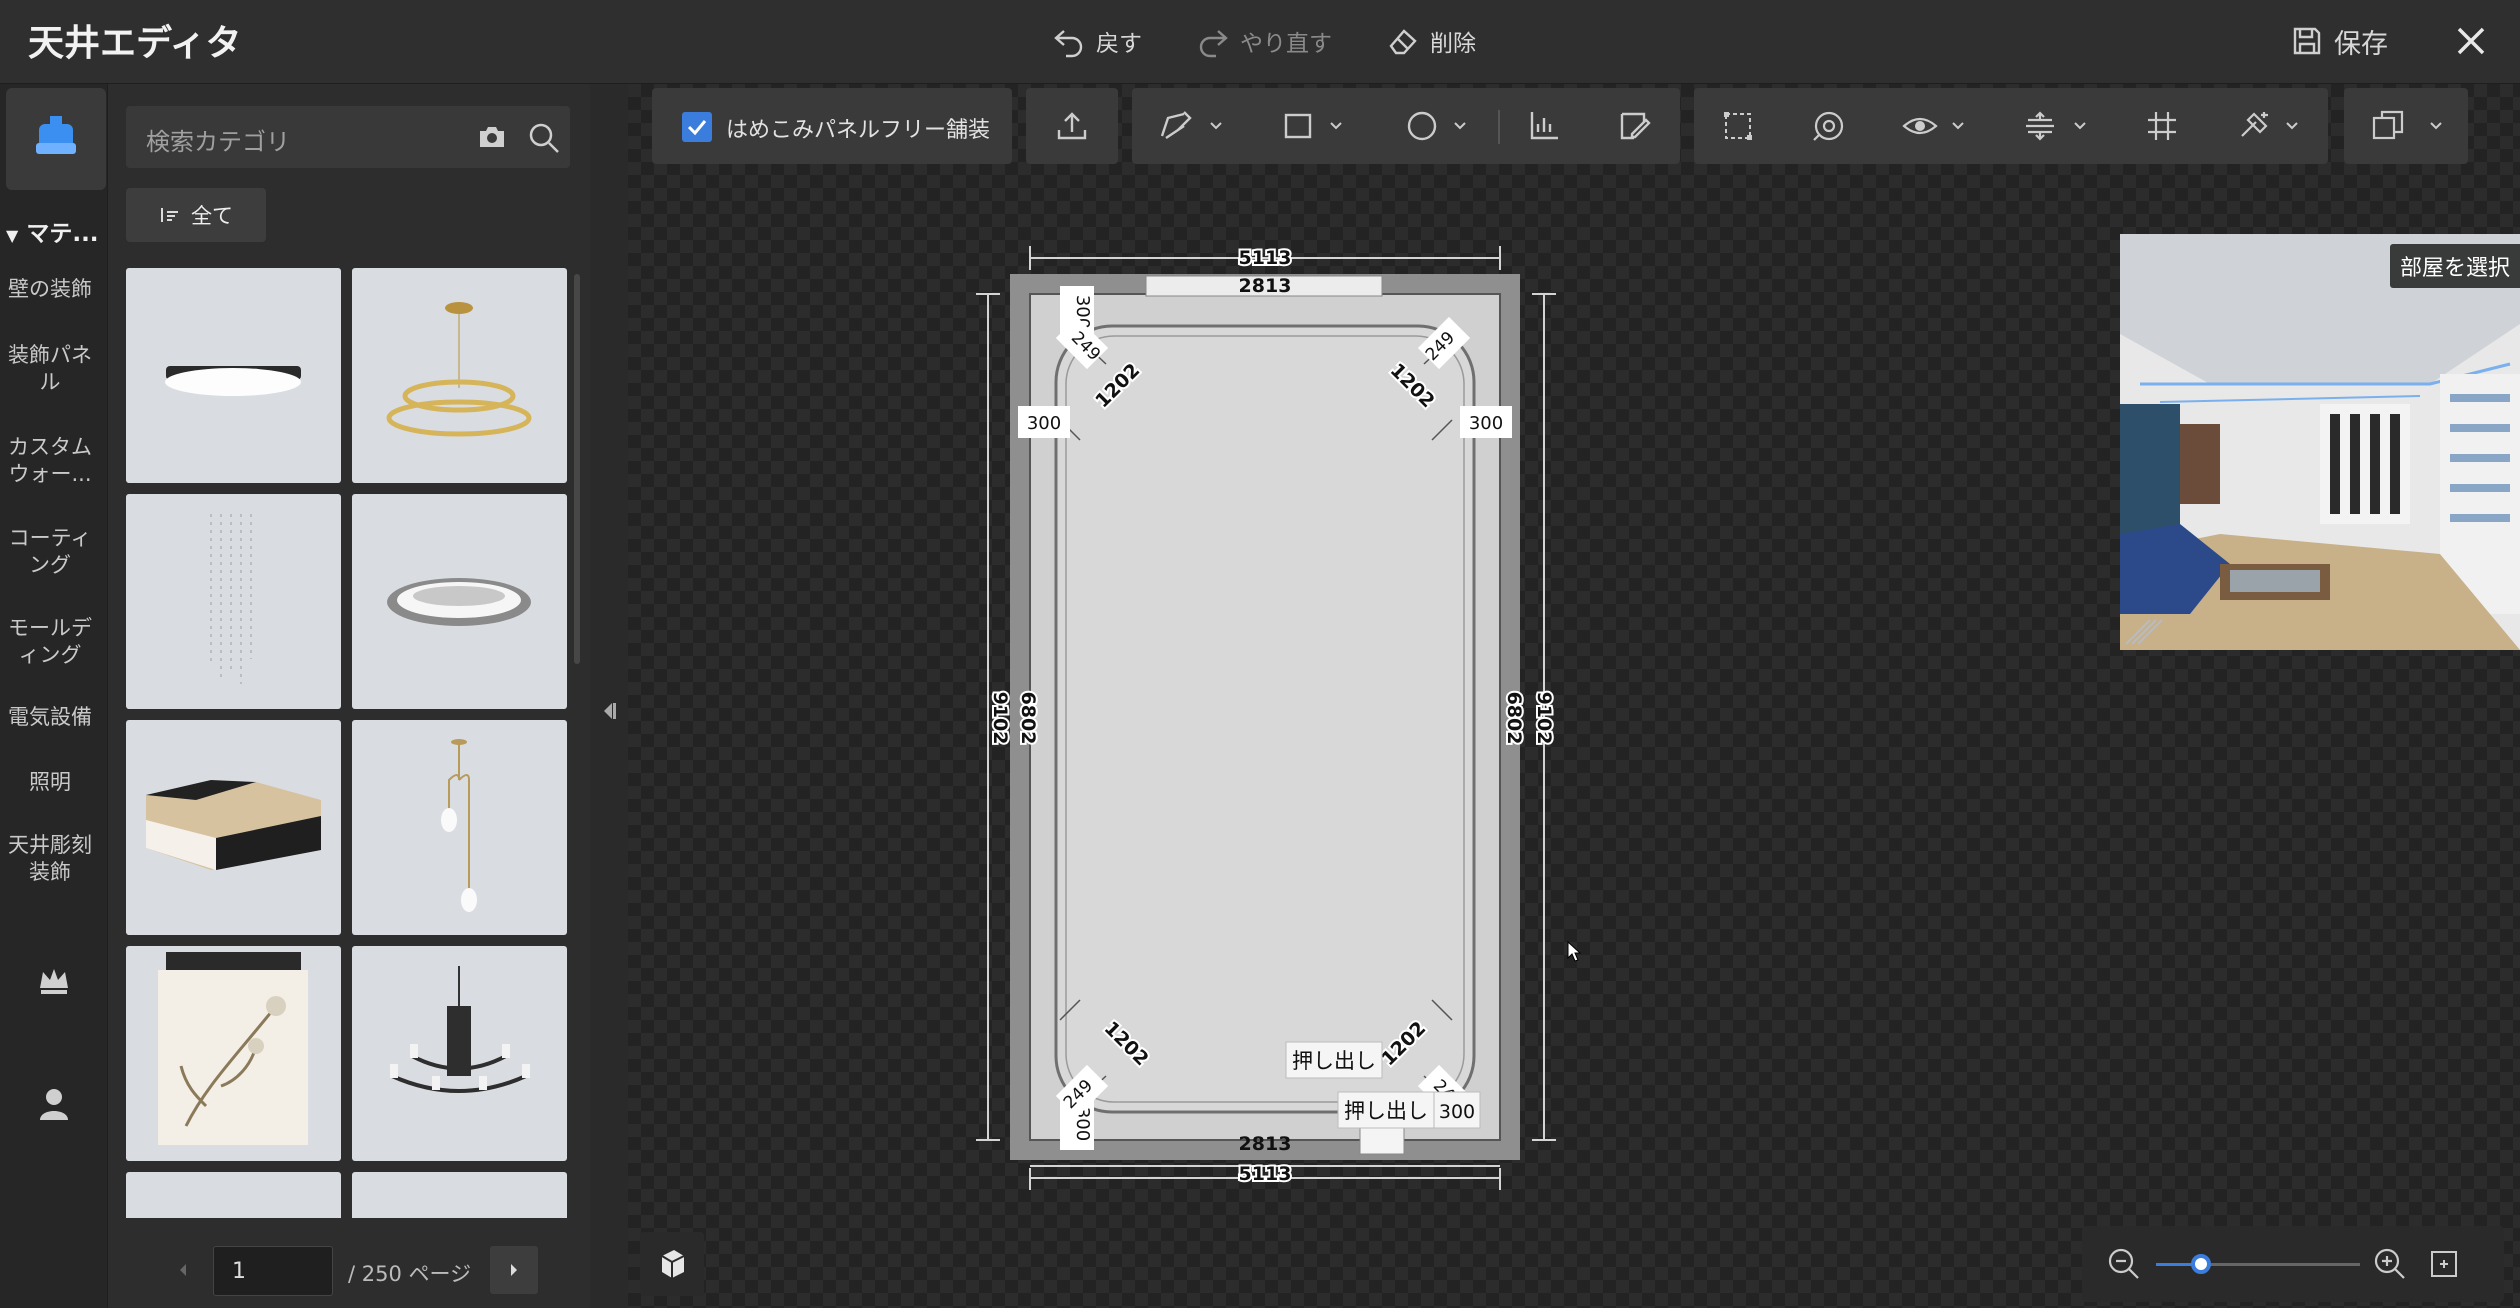 The width and height of the screenshot is (2520, 1308). Describe the element at coordinates (233, 825) in the screenshot. I see `square-ceiling-lamp-icon` at that location.